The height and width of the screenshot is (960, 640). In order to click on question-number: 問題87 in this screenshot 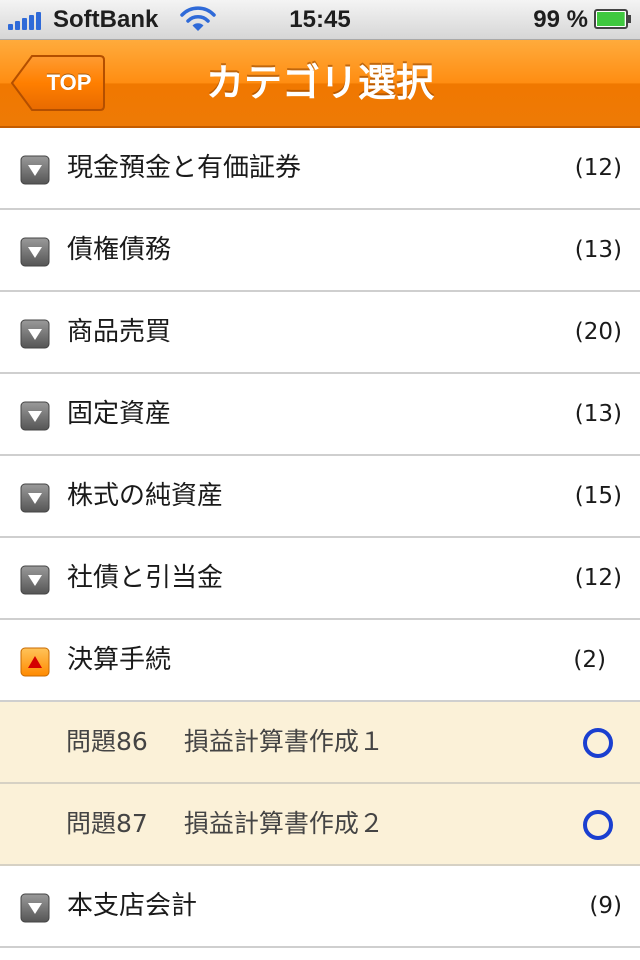, I will do `click(107, 823)`.